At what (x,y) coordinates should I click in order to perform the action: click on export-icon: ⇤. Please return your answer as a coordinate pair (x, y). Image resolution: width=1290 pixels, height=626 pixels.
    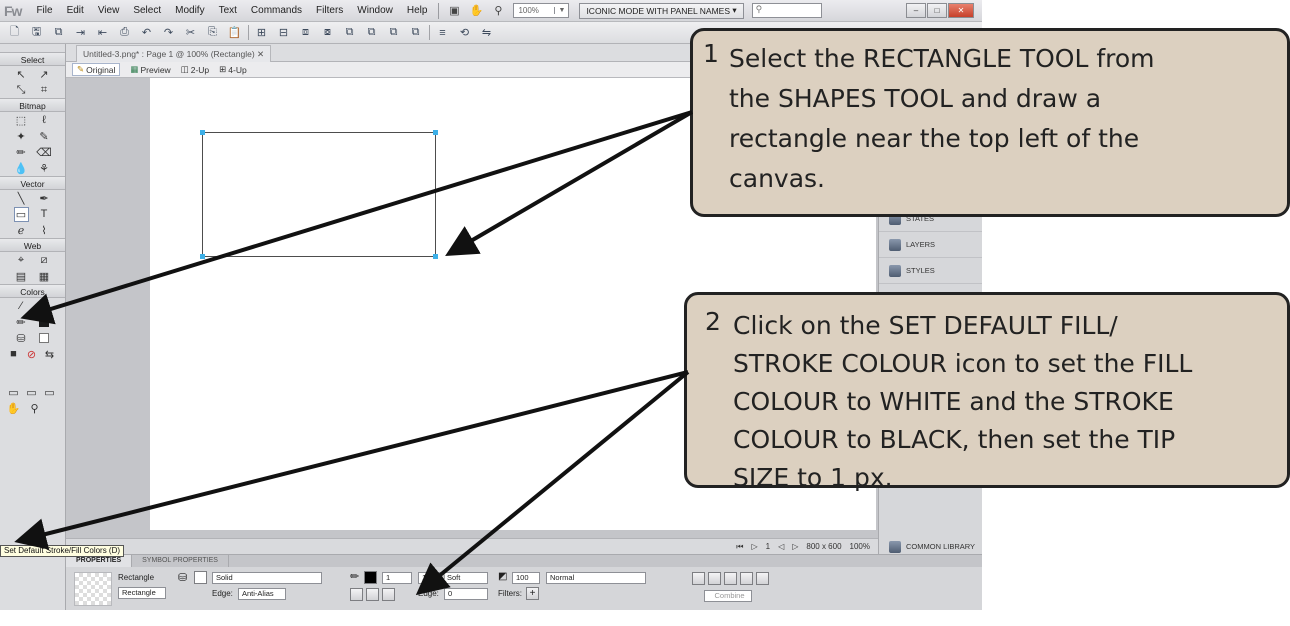
    Looking at the image, I should click on (102, 32).